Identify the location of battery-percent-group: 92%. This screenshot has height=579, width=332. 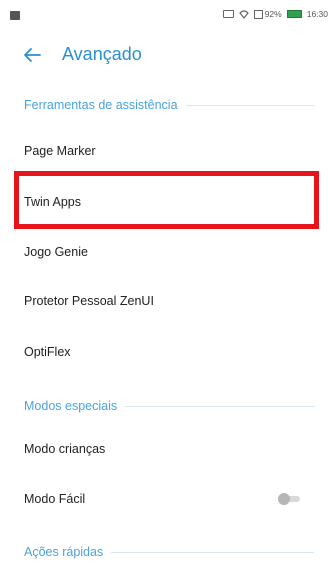
(267, 14).